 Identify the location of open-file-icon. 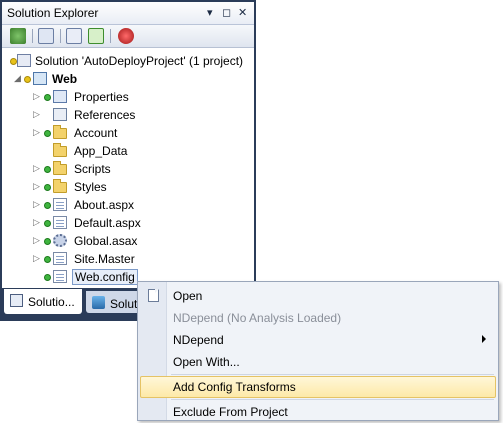
(153, 295).